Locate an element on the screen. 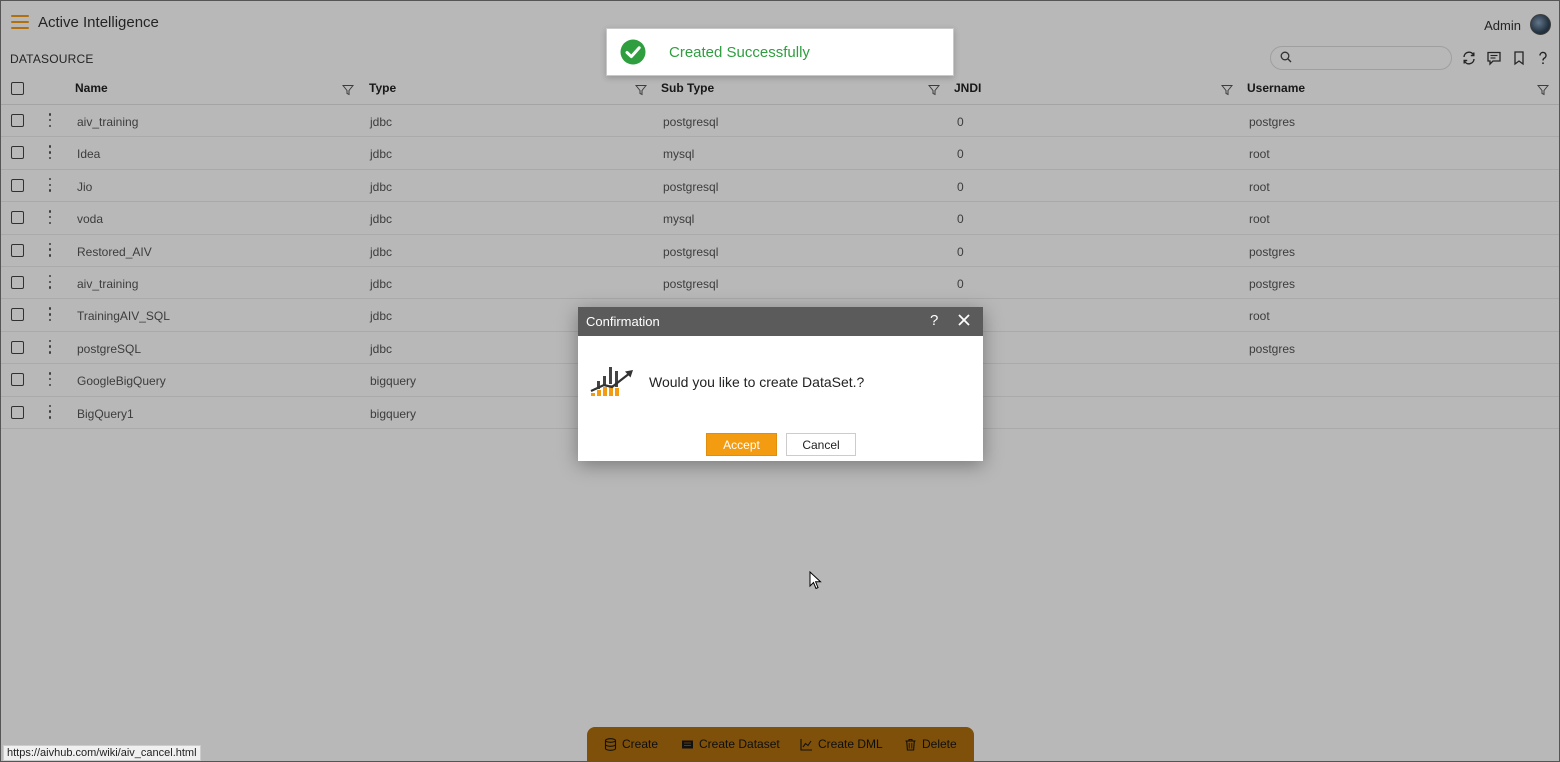 This screenshot has width=1560, height=762. dialog-help-icon: ? is located at coordinates (934, 320).